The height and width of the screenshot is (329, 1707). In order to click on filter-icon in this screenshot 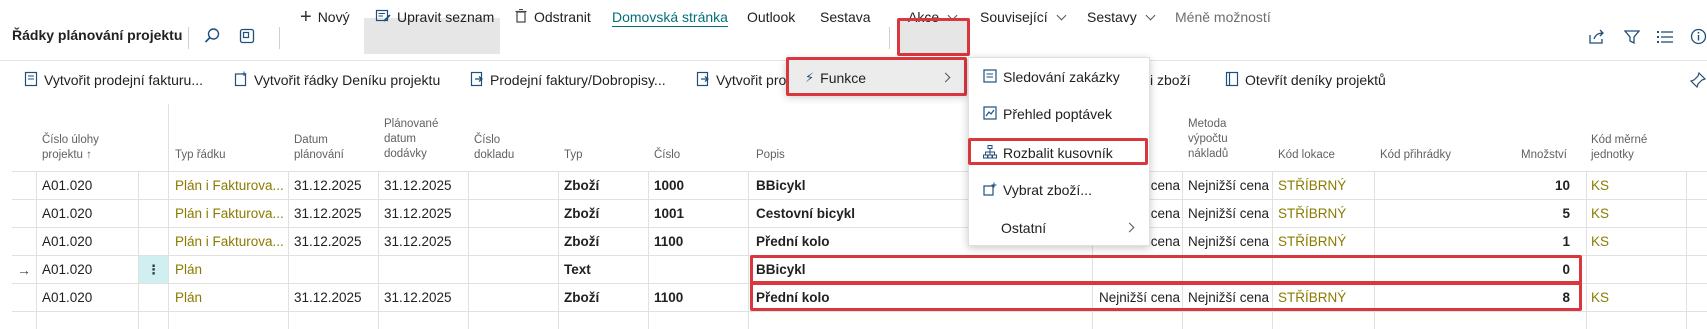, I will do `click(1632, 38)`.